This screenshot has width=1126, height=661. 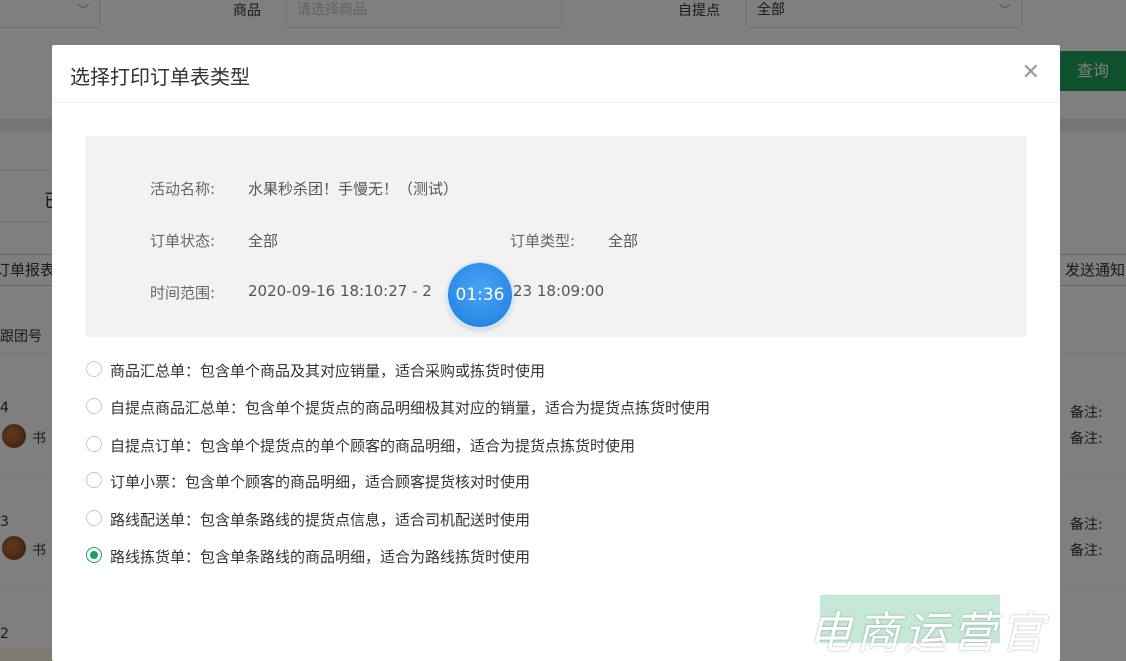 I want to click on option-label: 订单小票：包含单个顾客的商品明细，适合顾客提货核对时使用, so click(x=320, y=482).